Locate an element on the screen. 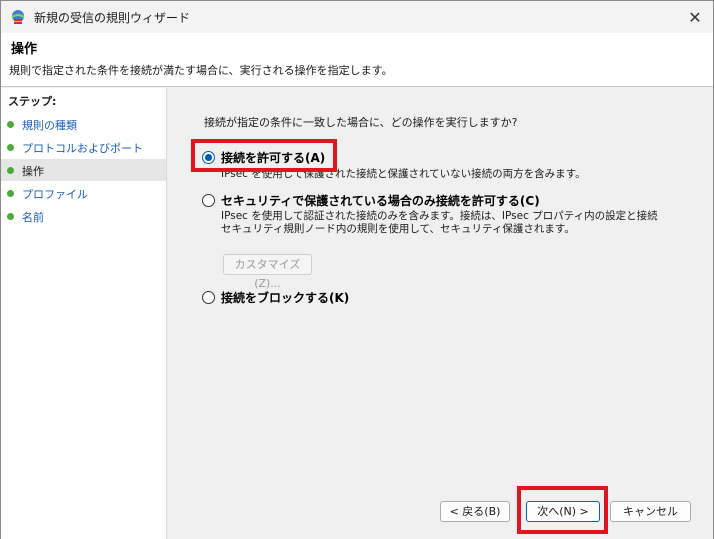  block-connection-label: 接続をブロックする(K) is located at coordinates (285, 297).